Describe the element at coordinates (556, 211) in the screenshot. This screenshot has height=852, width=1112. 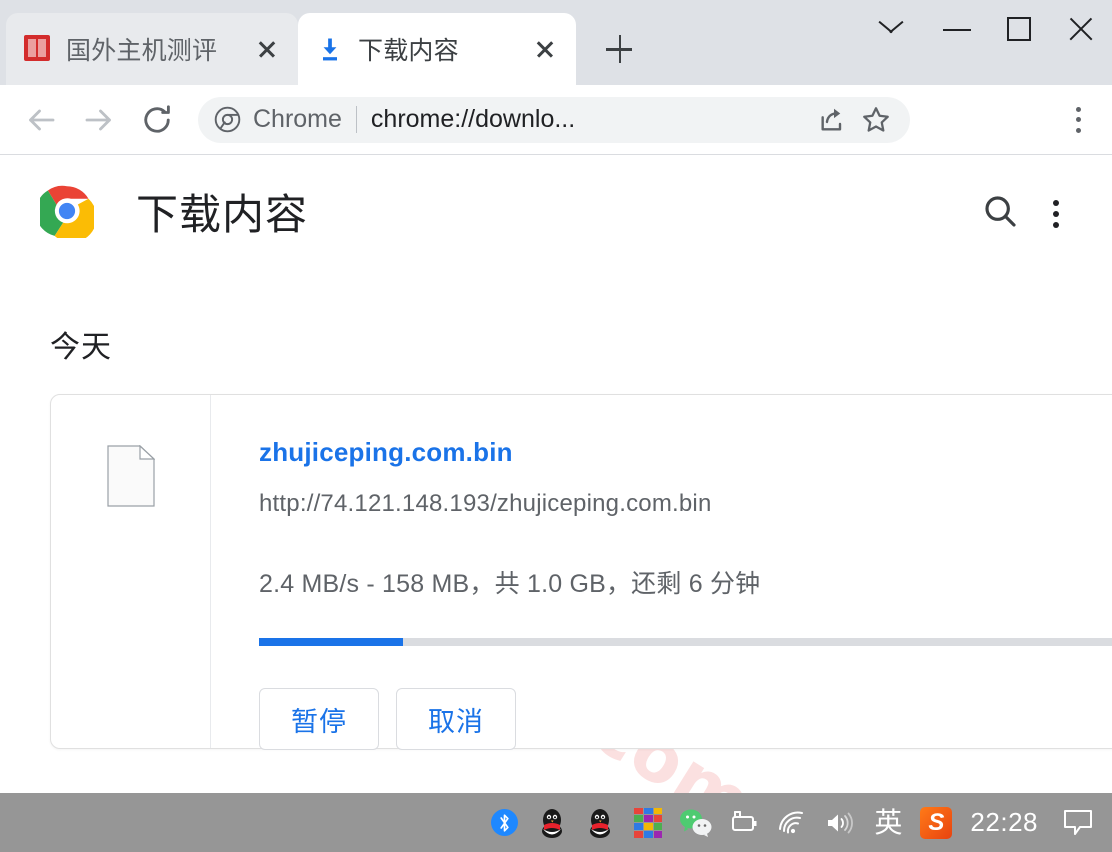
I see `downloads-page-header: 下载内容` at that location.